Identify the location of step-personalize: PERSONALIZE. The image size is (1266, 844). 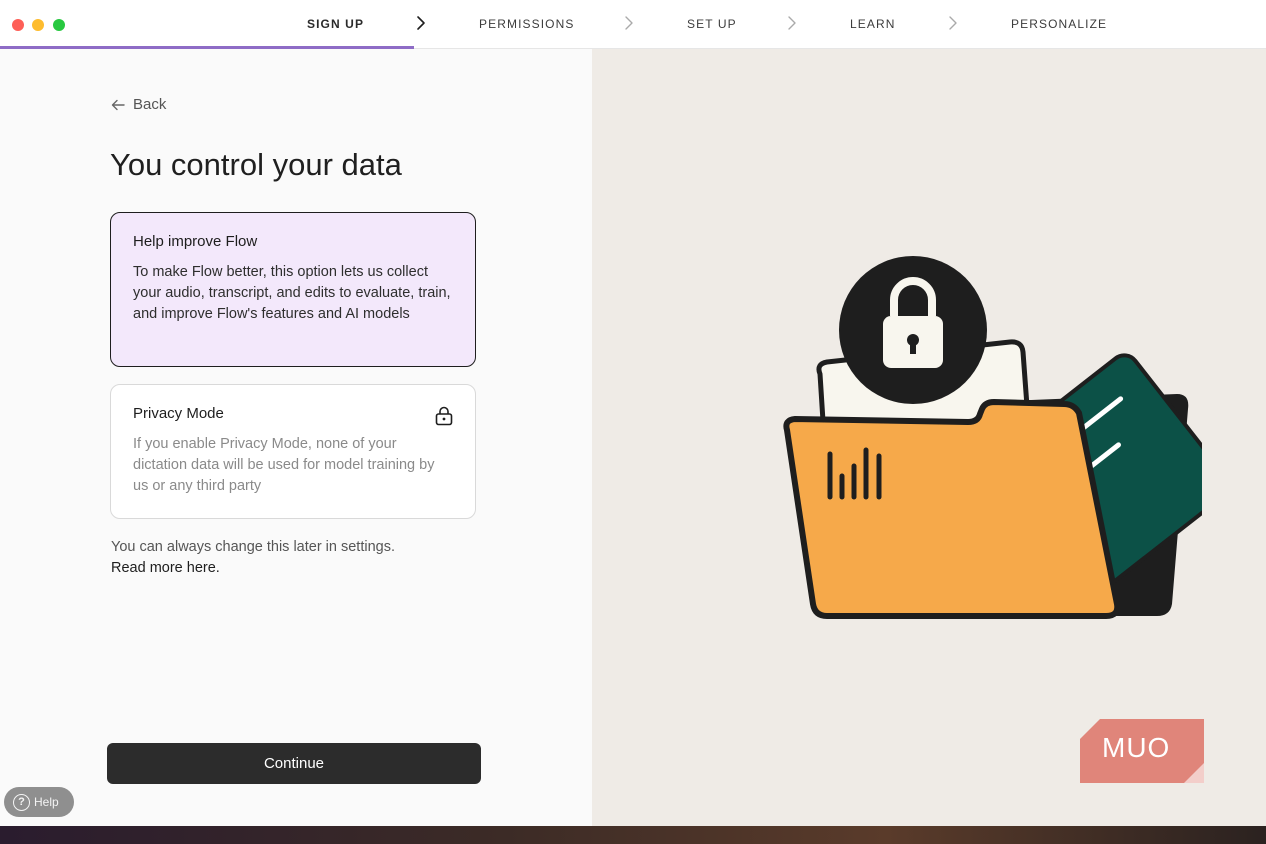
(1059, 24).